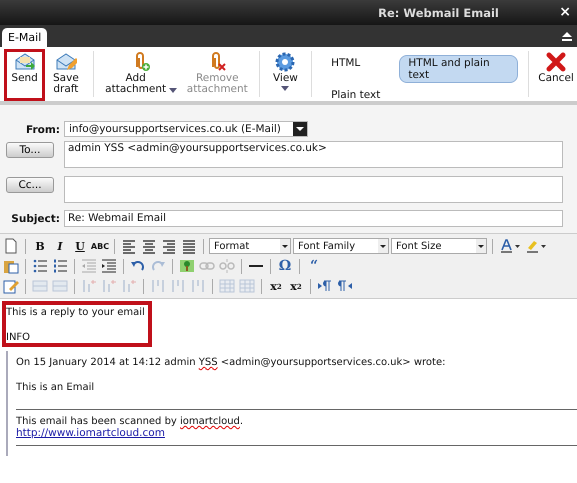 Image resolution: width=577 pixels, height=483 pixels. I want to click on scan-notice: This email has been scanned by iomartcloud., so click(130, 421).